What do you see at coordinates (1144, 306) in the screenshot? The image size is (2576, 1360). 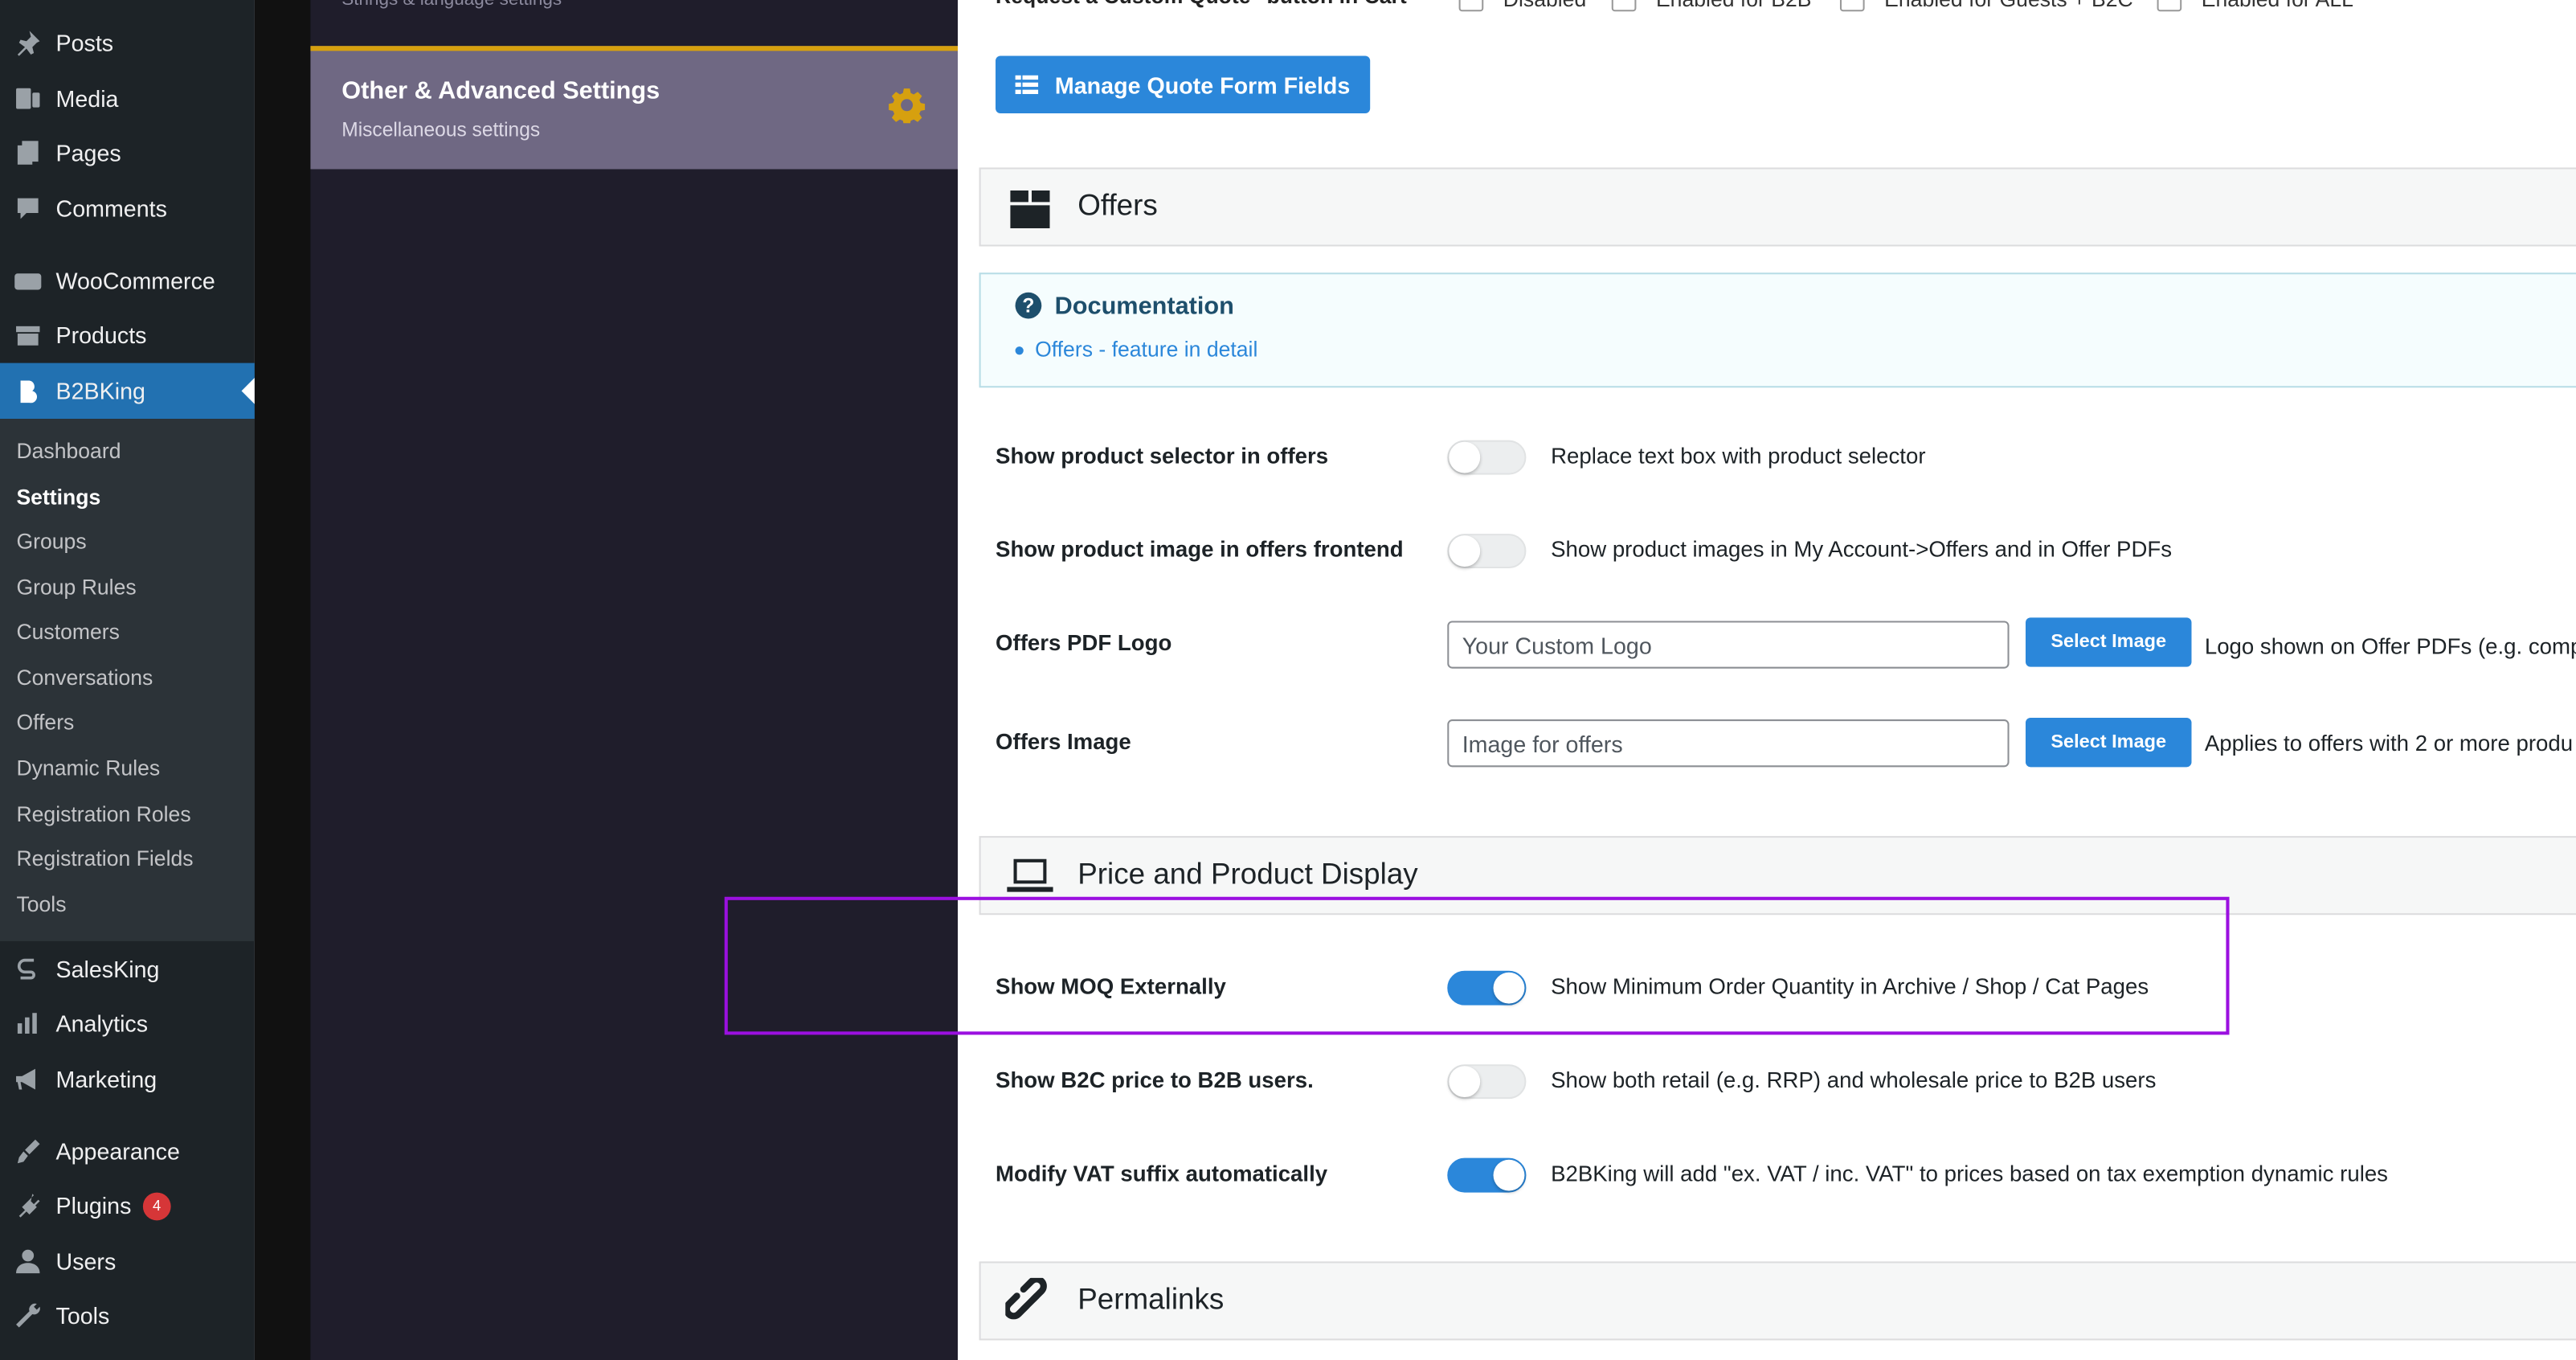 I see `documentation-title: Documentation` at bounding box center [1144, 306].